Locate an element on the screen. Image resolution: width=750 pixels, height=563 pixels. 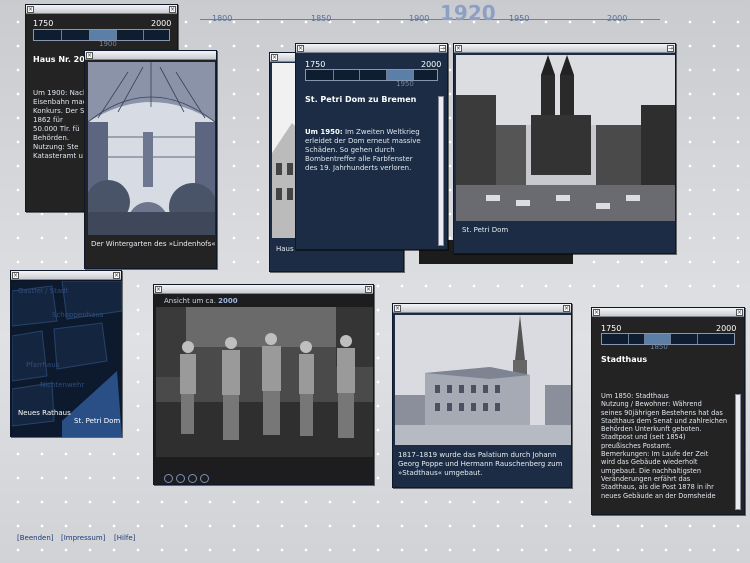
window-group-photo: × × Ansicht um ca. 2000 is located at coordinates (263, 384).